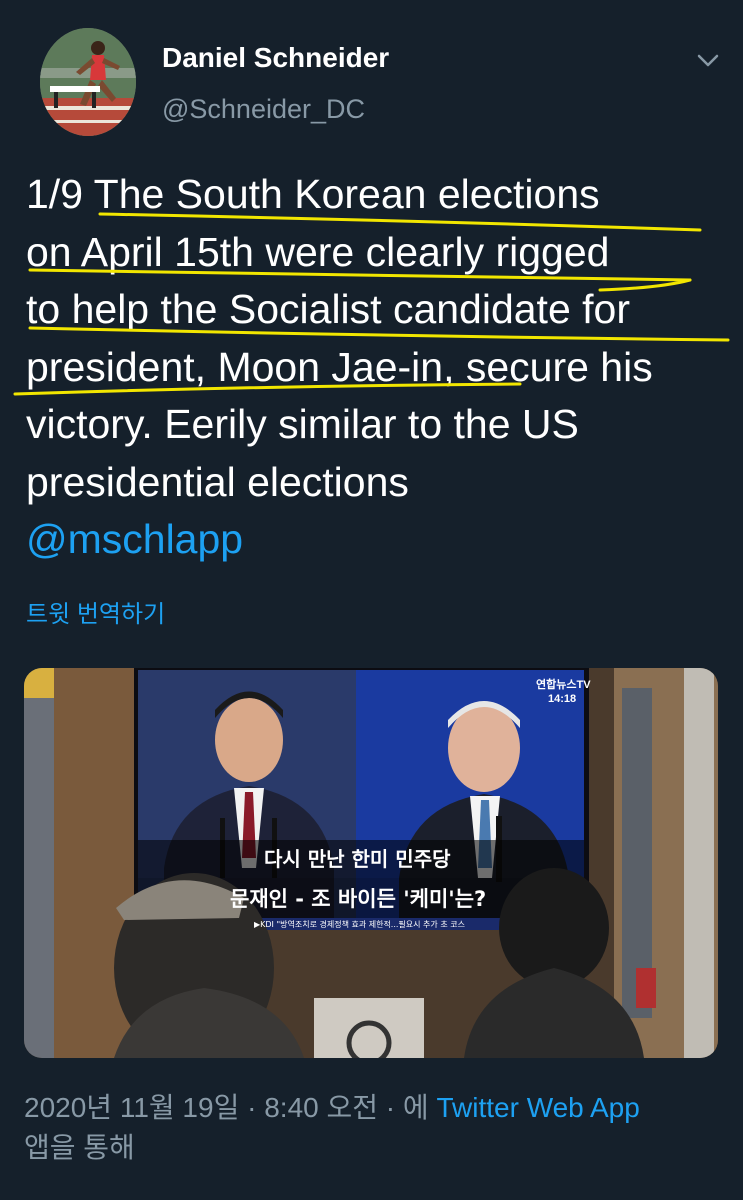 The height and width of the screenshot is (1200, 743). Describe the element at coordinates (358, 899) in the screenshot. I see `tv-caption-bottom: 문재인 - 조 바이든 '케미'는?` at that location.